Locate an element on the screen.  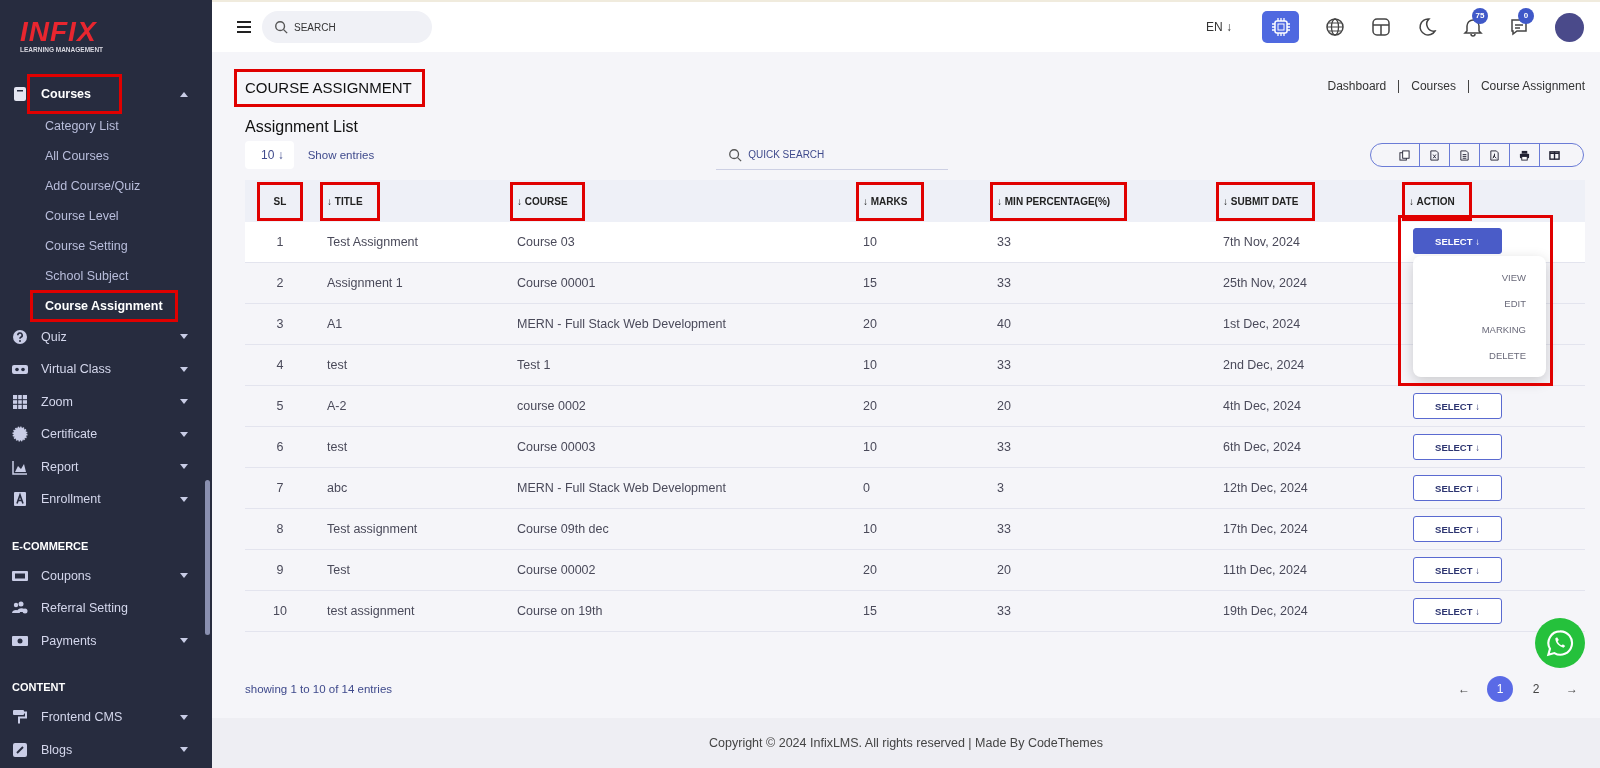
sidebar-item: Courses is located at coordinates (75, 94).